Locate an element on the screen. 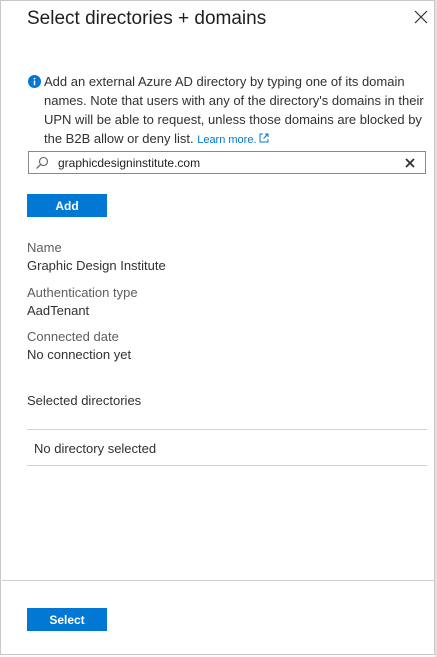 The width and height of the screenshot is (437, 657). domain-search-input is located at coordinates (231, 162).